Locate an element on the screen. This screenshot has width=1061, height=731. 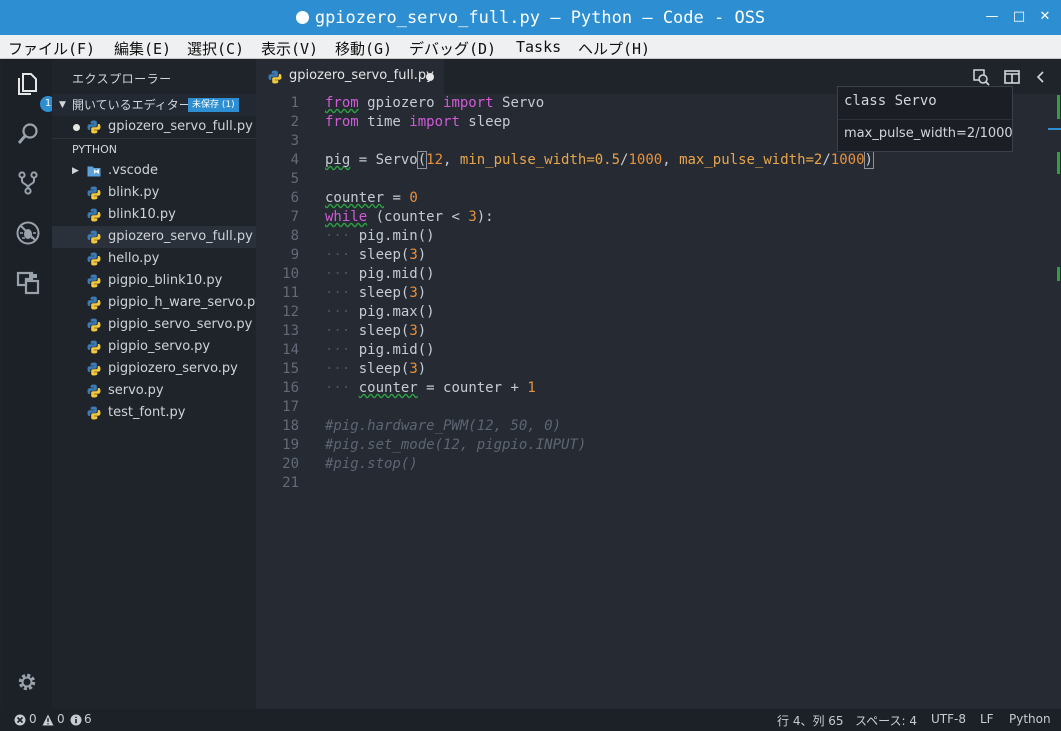
line-number: 2 is located at coordinates (294, 122).